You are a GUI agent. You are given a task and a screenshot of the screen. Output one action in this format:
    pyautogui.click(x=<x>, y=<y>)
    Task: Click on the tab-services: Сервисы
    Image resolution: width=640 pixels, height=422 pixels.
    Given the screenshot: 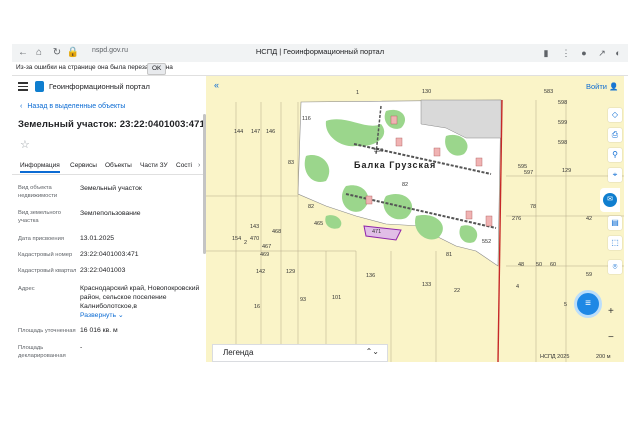 What is the action you would take?
    pyautogui.click(x=83, y=165)
    